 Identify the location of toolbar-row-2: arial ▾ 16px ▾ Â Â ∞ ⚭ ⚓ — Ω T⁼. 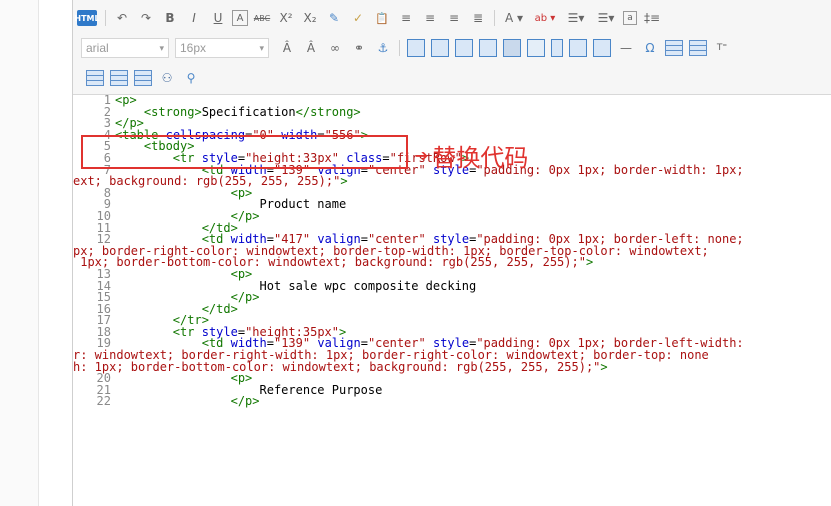
(407, 48).